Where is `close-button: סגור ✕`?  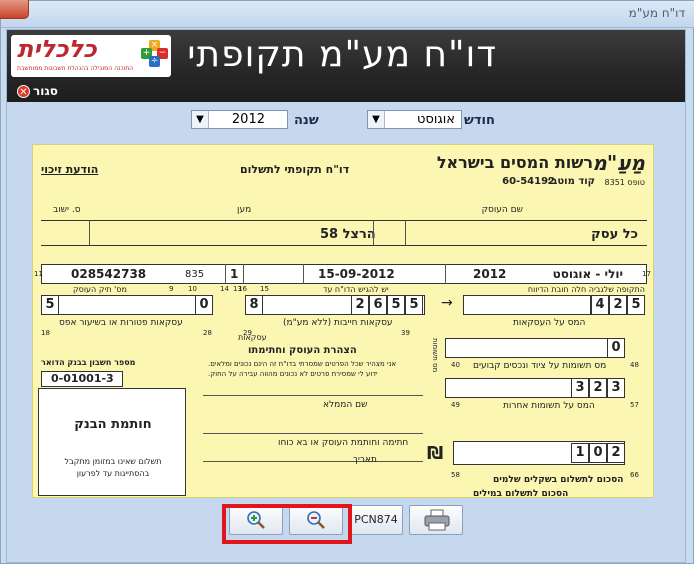 close-button: סגור ✕ is located at coordinates (37, 91).